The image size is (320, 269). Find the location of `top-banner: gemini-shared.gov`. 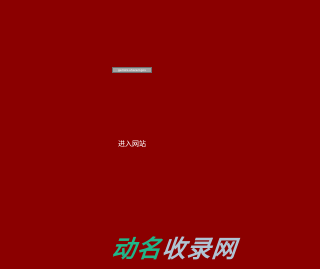

top-banner: gemini-shared.gov is located at coordinates (132, 70).